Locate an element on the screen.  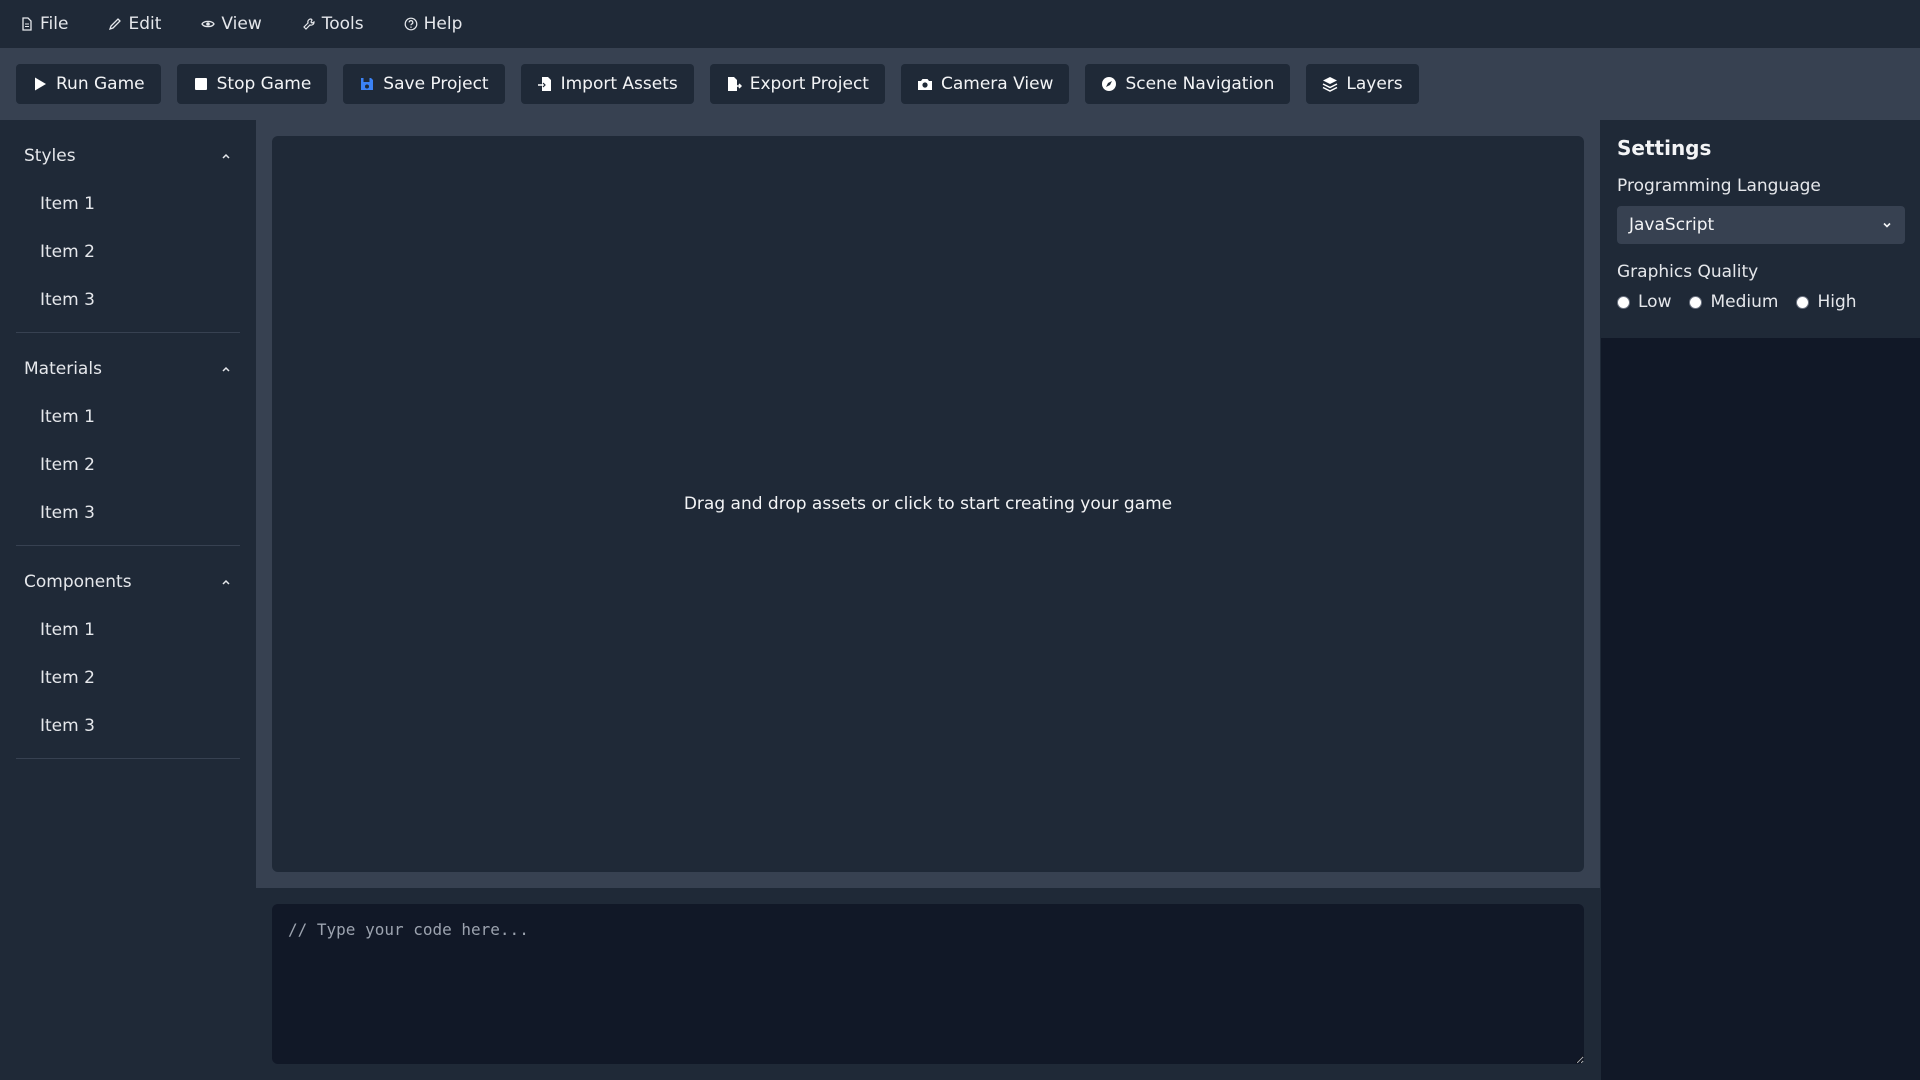
help-circle-icon is located at coordinates (411, 24).